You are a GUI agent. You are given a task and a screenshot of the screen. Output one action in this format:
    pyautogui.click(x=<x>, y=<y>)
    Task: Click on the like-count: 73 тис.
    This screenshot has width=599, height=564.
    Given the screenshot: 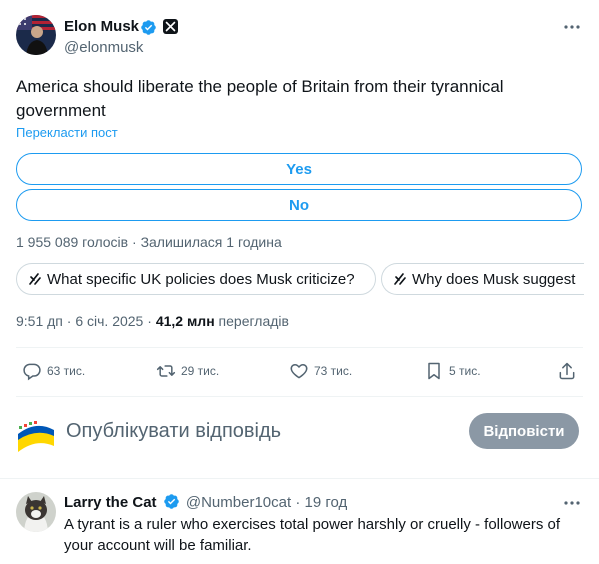 What is the action you would take?
    pyautogui.click(x=333, y=371)
    